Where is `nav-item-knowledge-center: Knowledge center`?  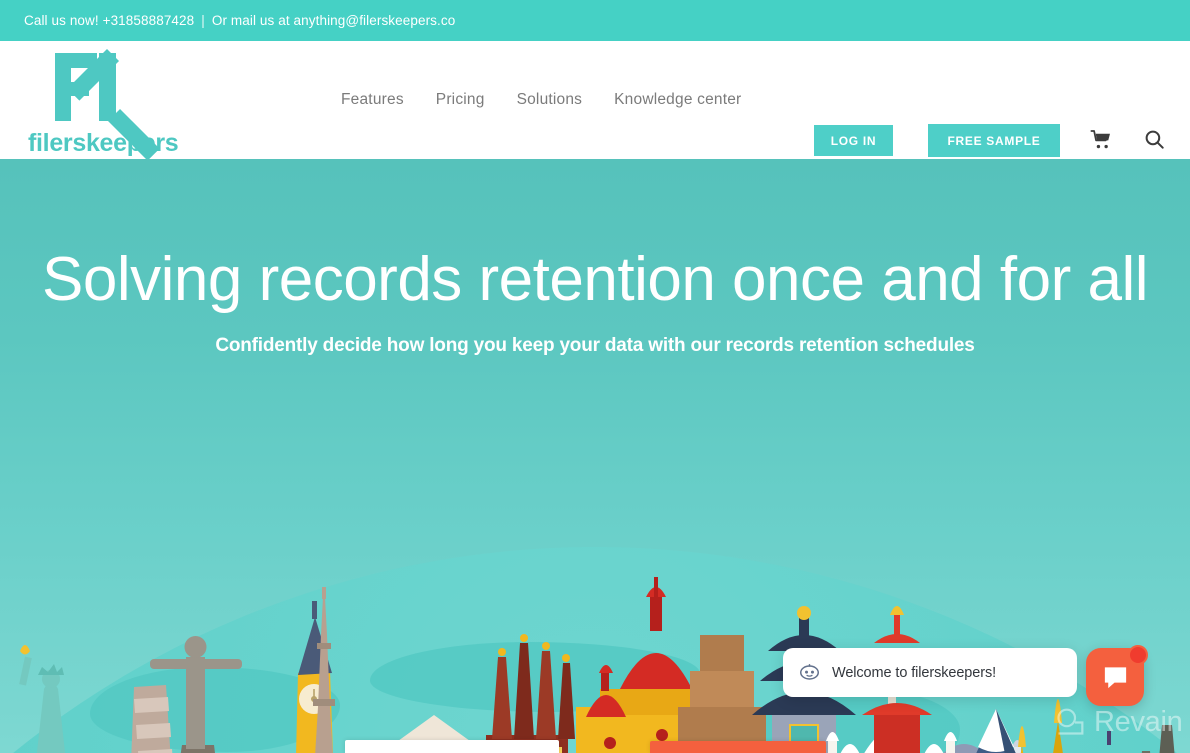
nav-item-knowledge-center: Knowledge center is located at coordinates (677, 100).